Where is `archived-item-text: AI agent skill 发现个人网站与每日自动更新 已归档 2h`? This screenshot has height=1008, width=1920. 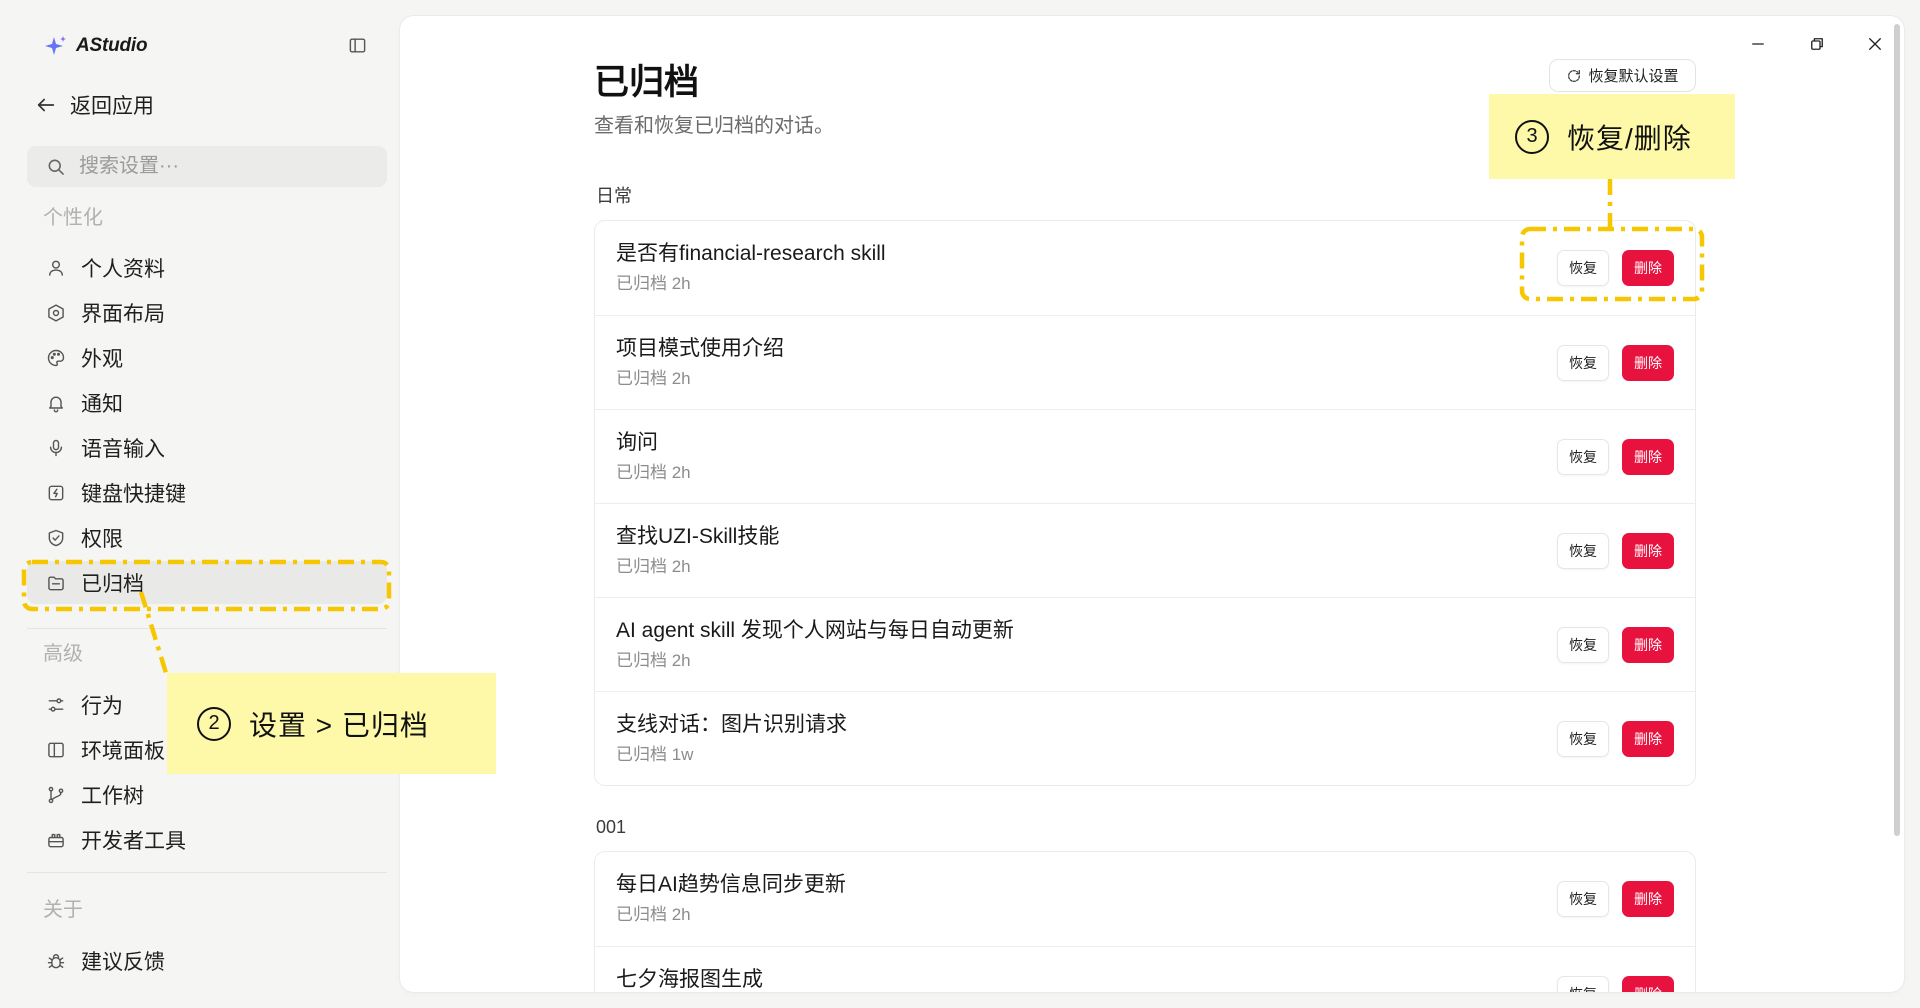
archived-item-text: AI agent skill 发现个人网站与每日自动更新 已归档 2h is located at coordinates (815, 635).